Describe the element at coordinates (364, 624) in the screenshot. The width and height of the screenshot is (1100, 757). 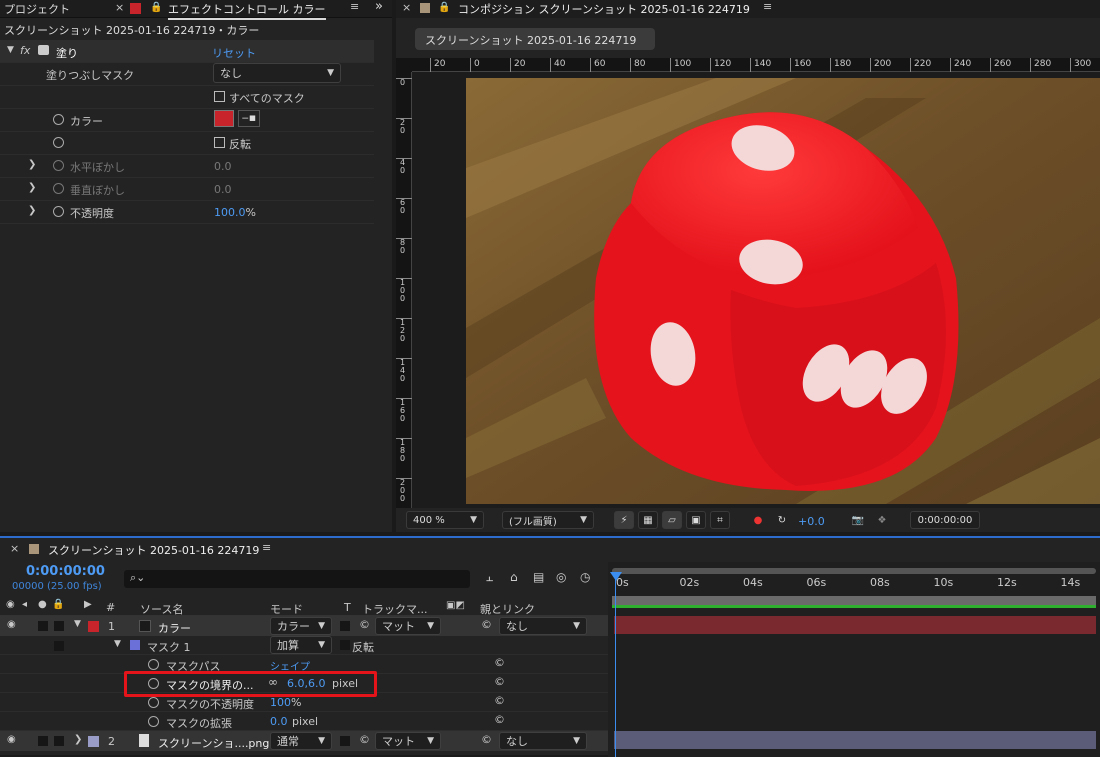
I see `matte-link-icon: ©` at that location.